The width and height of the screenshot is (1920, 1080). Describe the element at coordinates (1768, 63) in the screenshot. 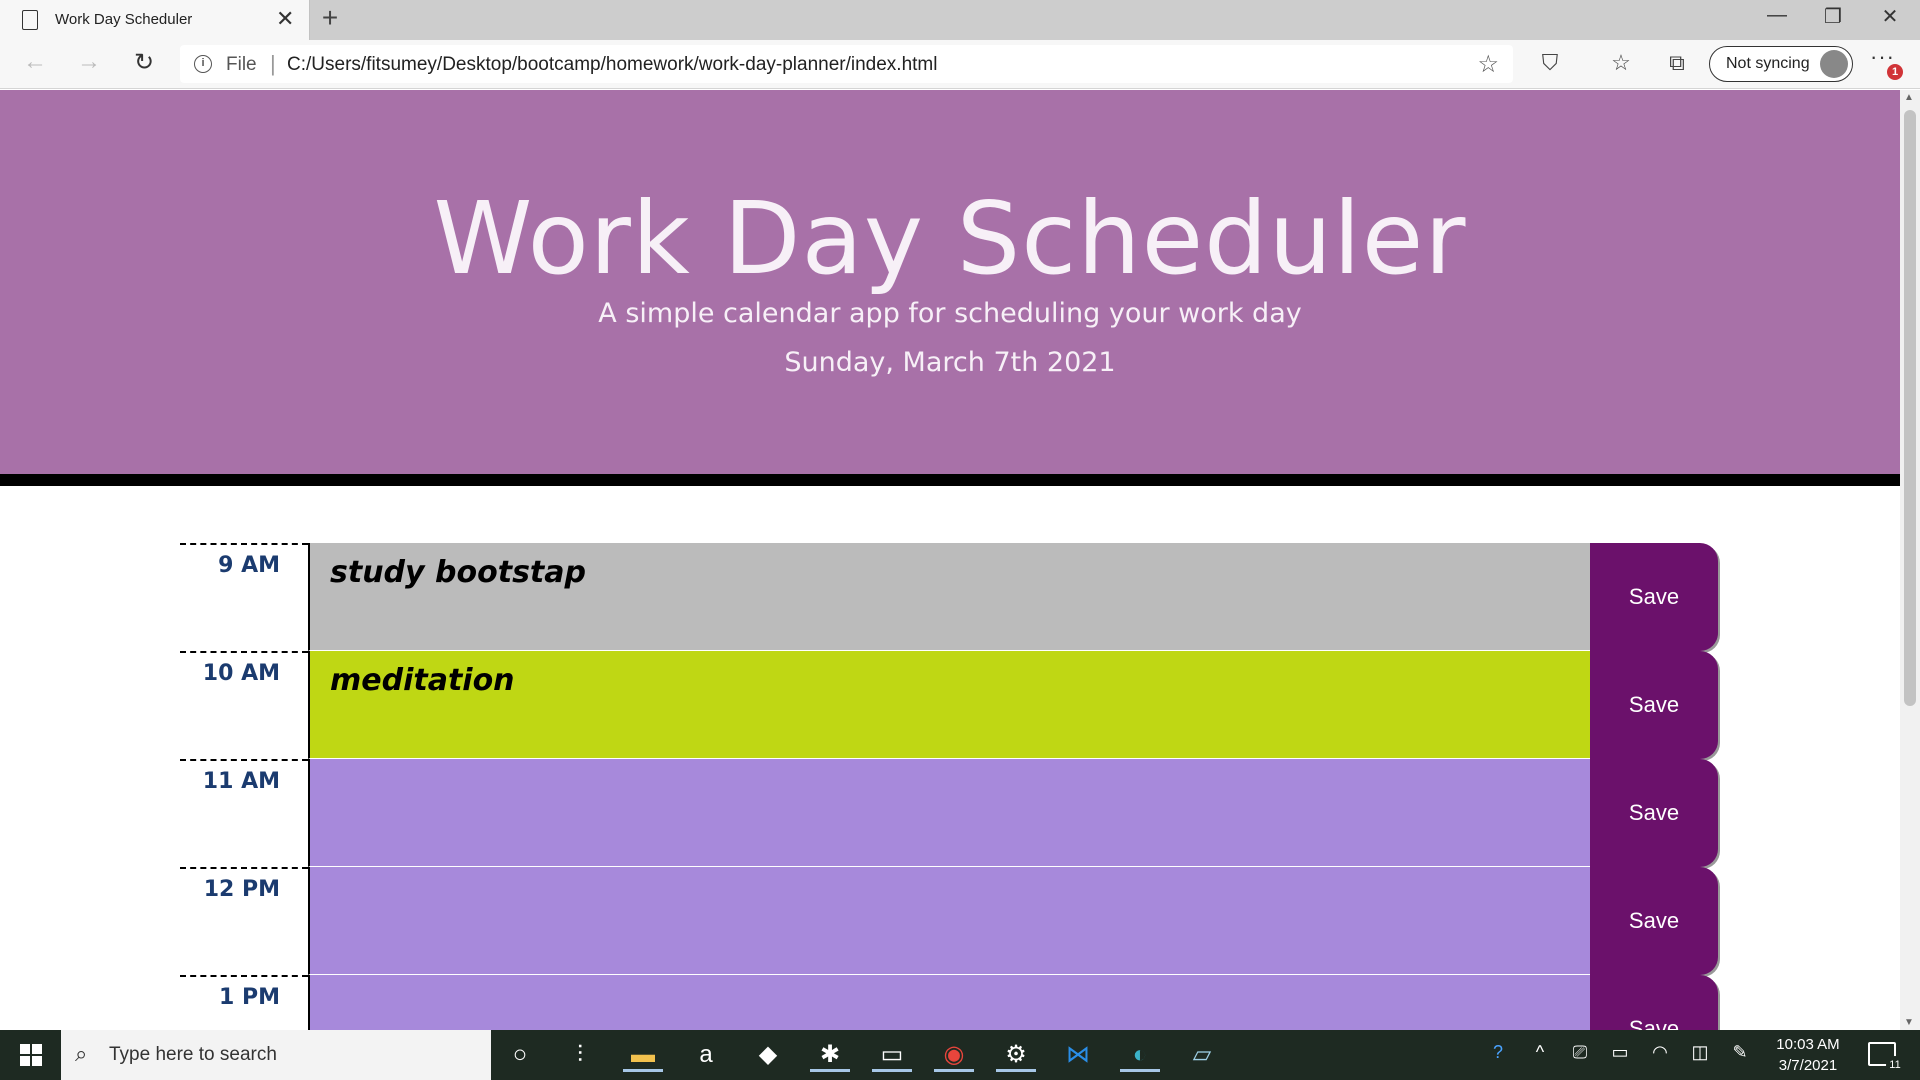

I see `sync-label: Not syncing` at that location.